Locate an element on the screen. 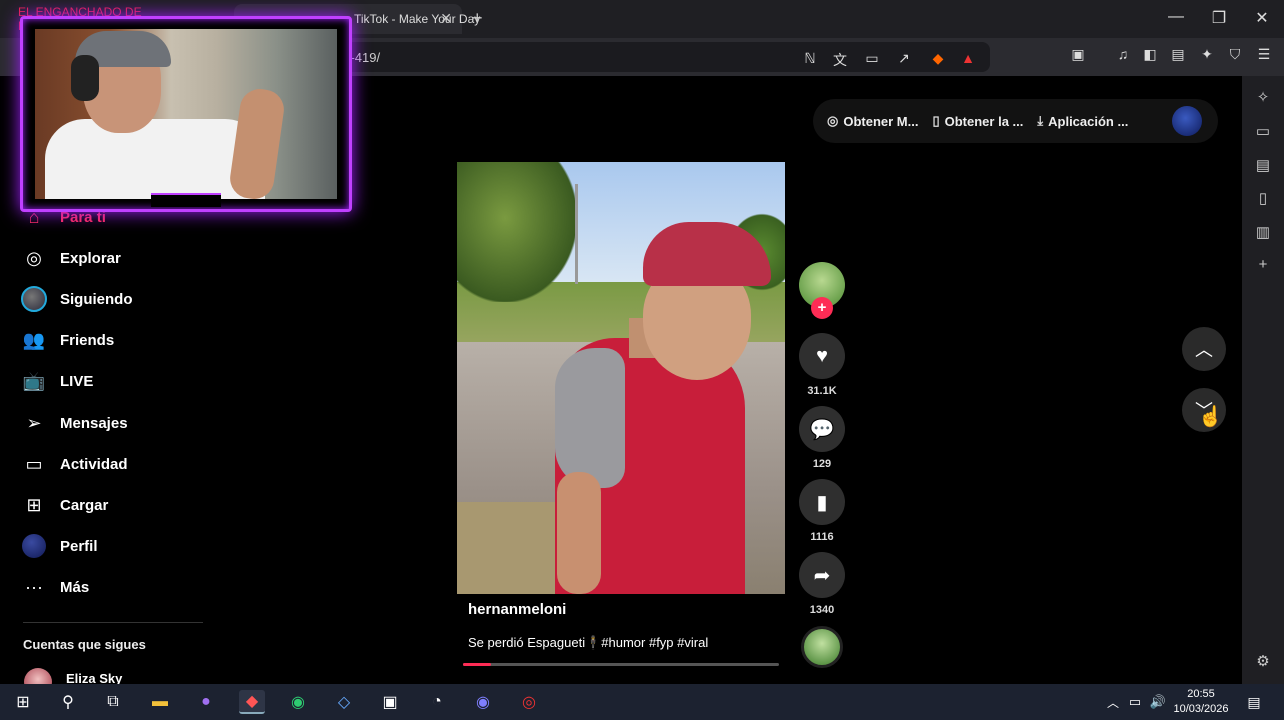 The width and height of the screenshot is (1284, 720). file-explorer-icon: ▬ is located at coordinates (160, 702).